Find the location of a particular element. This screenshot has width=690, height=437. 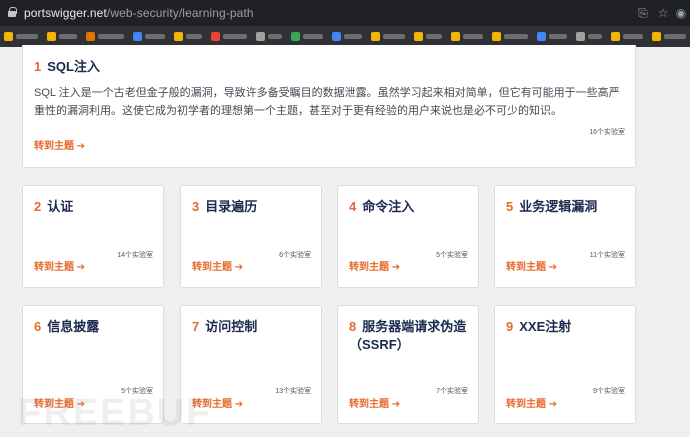

topic-title: 5 业务逻辑漏洞 is located at coordinates (570, 207).